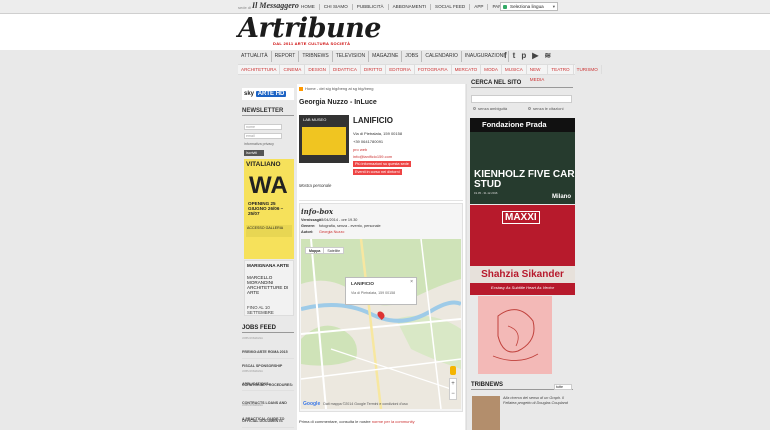 The height and width of the screenshot is (430, 770). Describe the element at coordinates (485, 56) in the screenshot. I see `nav-inaugurazioni: INAUGURAZIONI` at that location.